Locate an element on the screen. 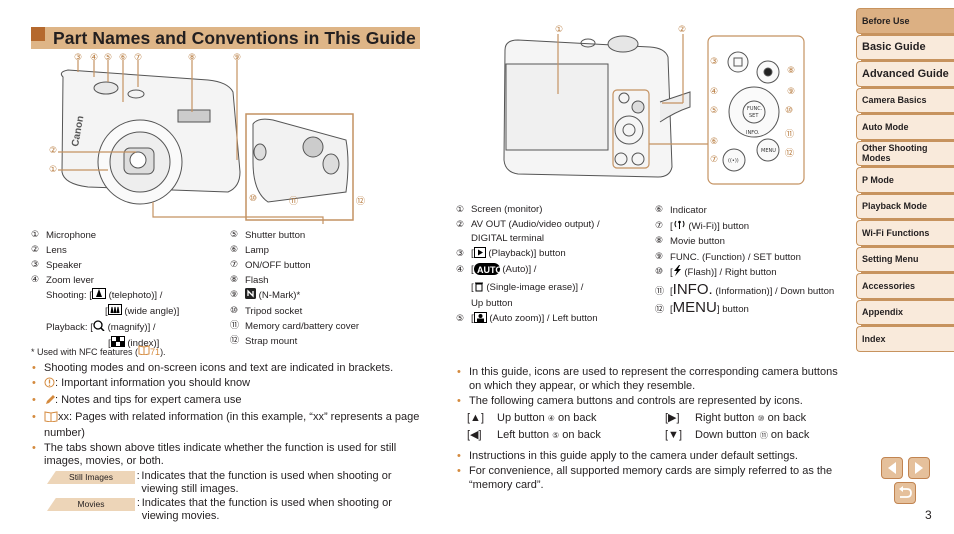 The height and width of the screenshot is (534, 954). sidebar-item-playback-mode: Playback Mode is located at coordinates (905, 206).